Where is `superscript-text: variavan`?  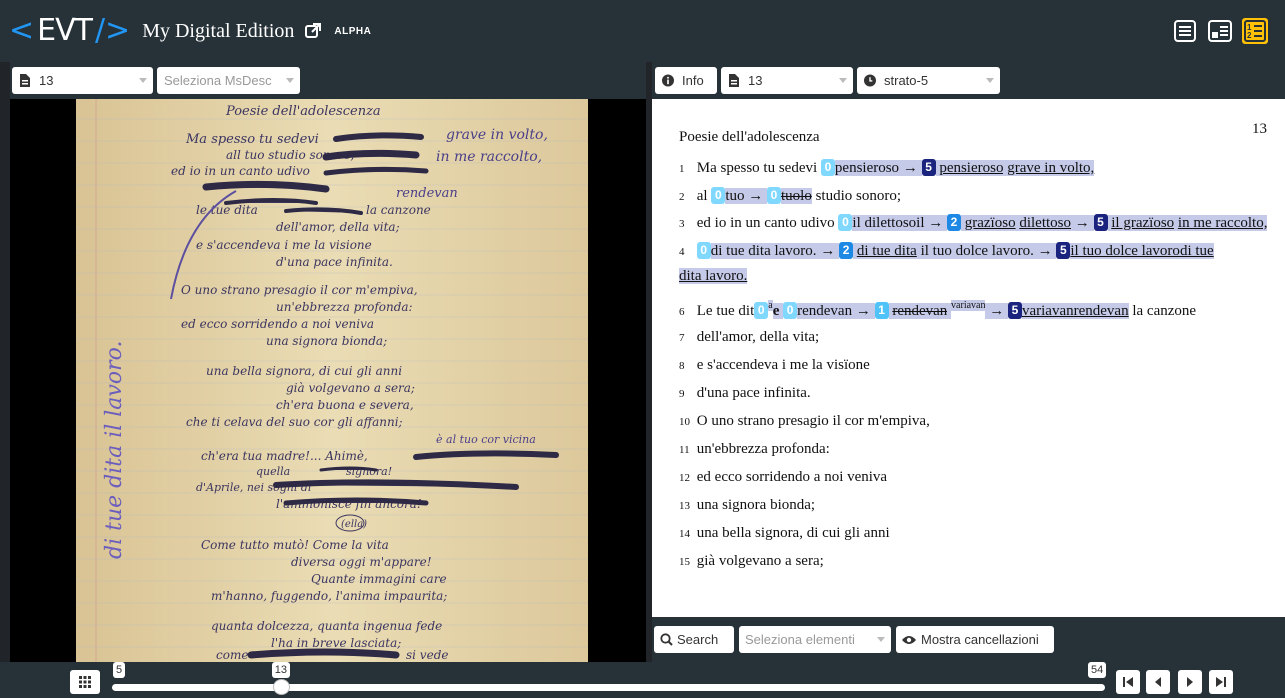 superscript-text: variavan is located at coordinates (968, 305).